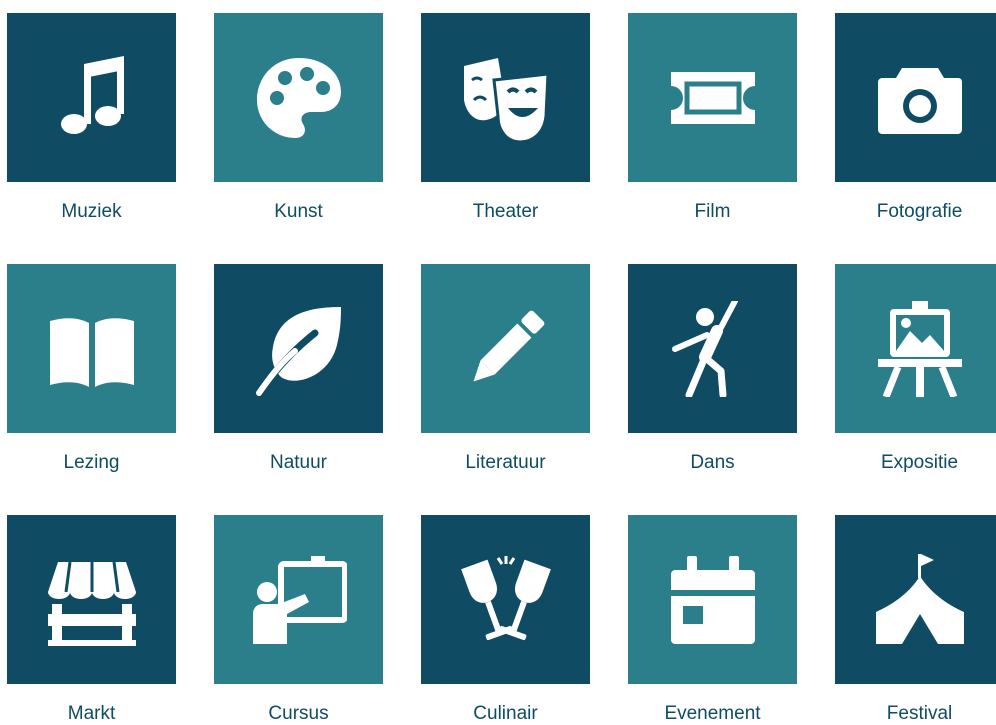 This screenshot has width=996, height=725. What do you see at coordinates (919, 100) in the screenshot?
I see `camera-icon` at bounding box center [919, 100].